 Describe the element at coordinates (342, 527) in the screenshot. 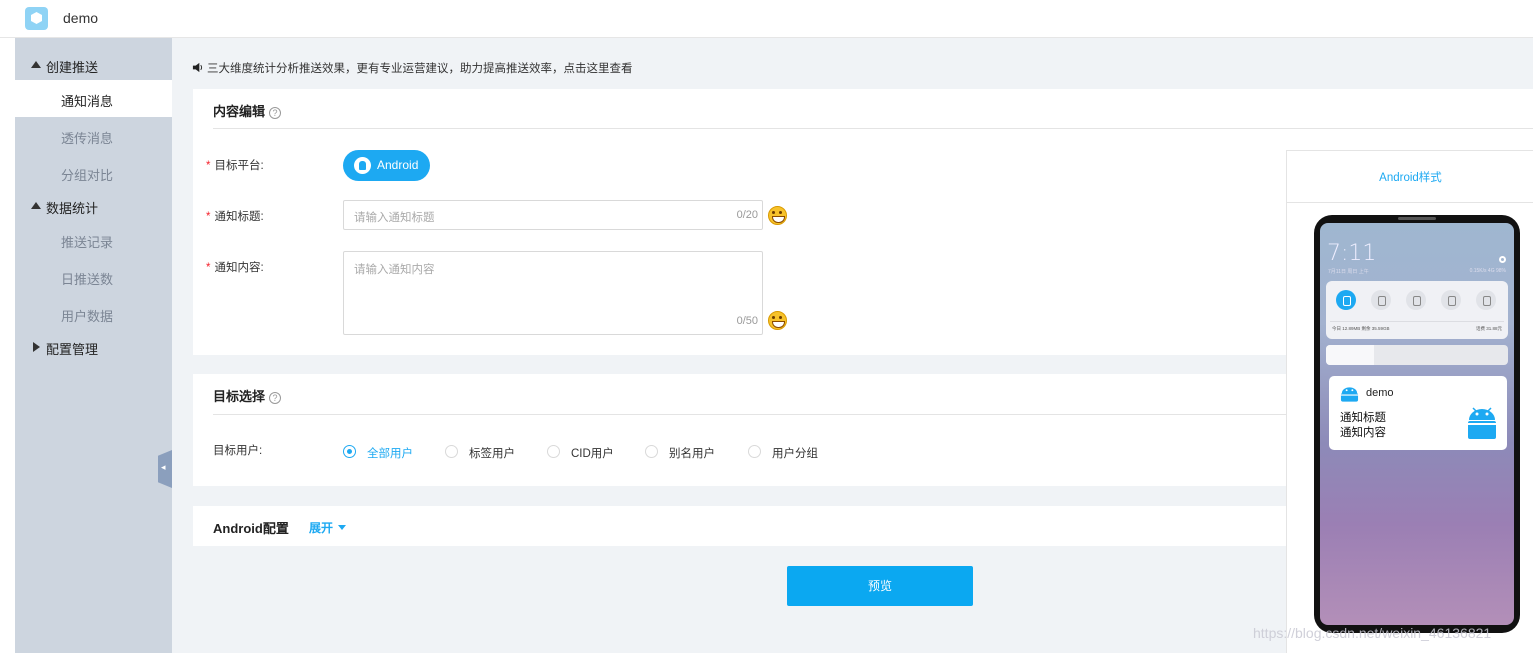

I see `caret-down-icon` at that location.